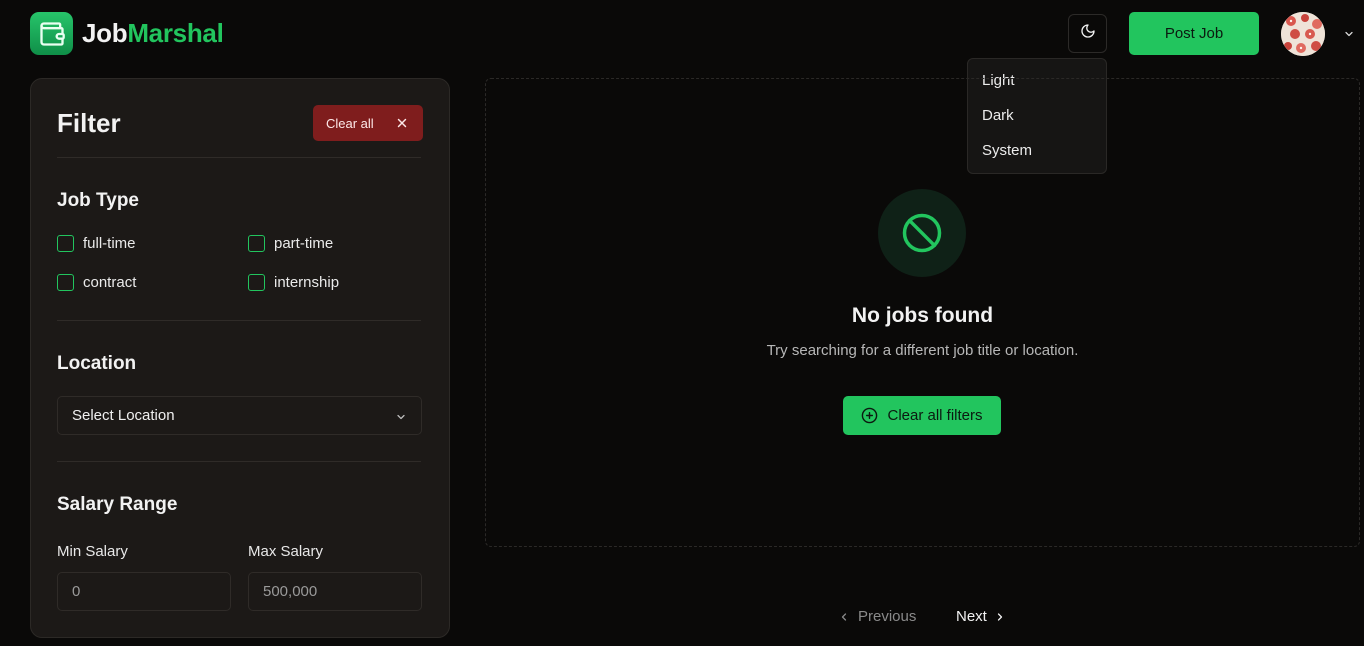 The width and height of the screenshot is (1364, 646). Describe the element at coordinates (1303, 34) in the screenshot. I see `avatar` at that location.